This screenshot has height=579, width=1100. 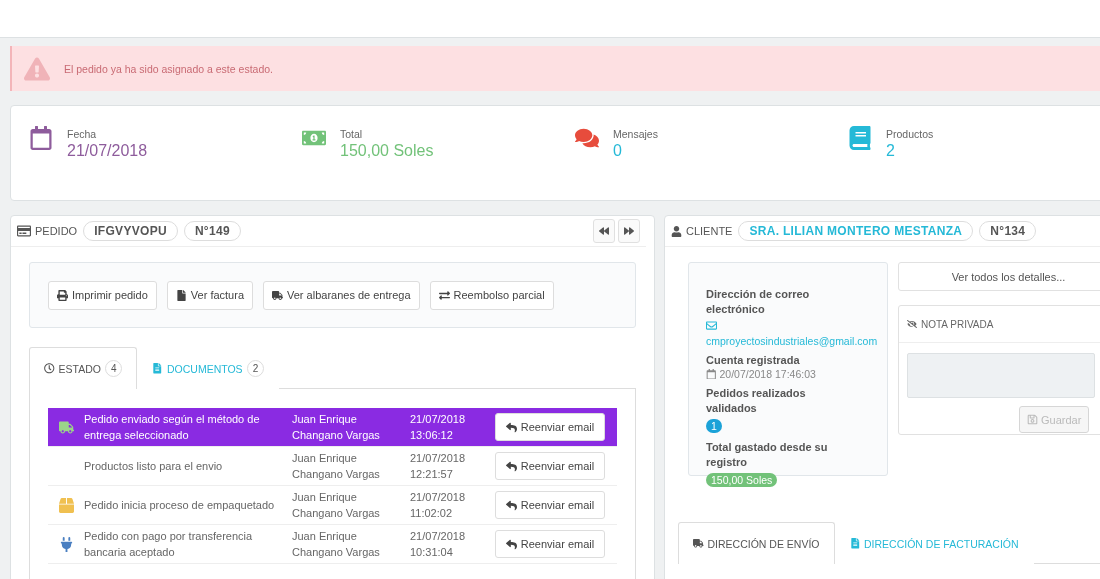 What do you see at coordinates (352, 134) in the screenshot?
I see `kpi-label: Total` at bounding box center [352, 134].